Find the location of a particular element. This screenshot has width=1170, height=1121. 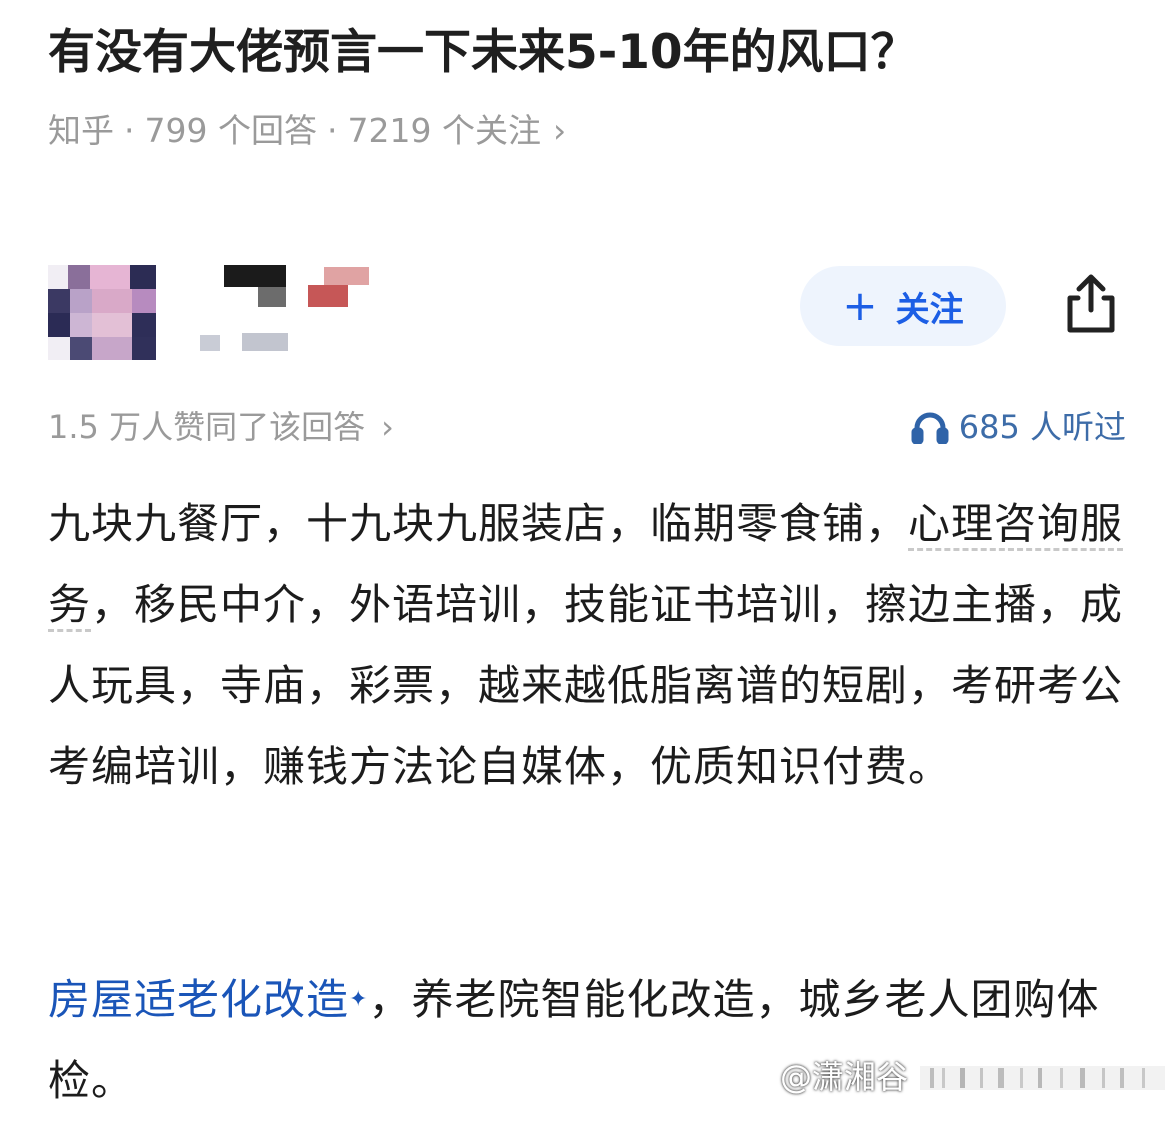

follow-count: 7219 个关注 is located at coordinates (444, 130).